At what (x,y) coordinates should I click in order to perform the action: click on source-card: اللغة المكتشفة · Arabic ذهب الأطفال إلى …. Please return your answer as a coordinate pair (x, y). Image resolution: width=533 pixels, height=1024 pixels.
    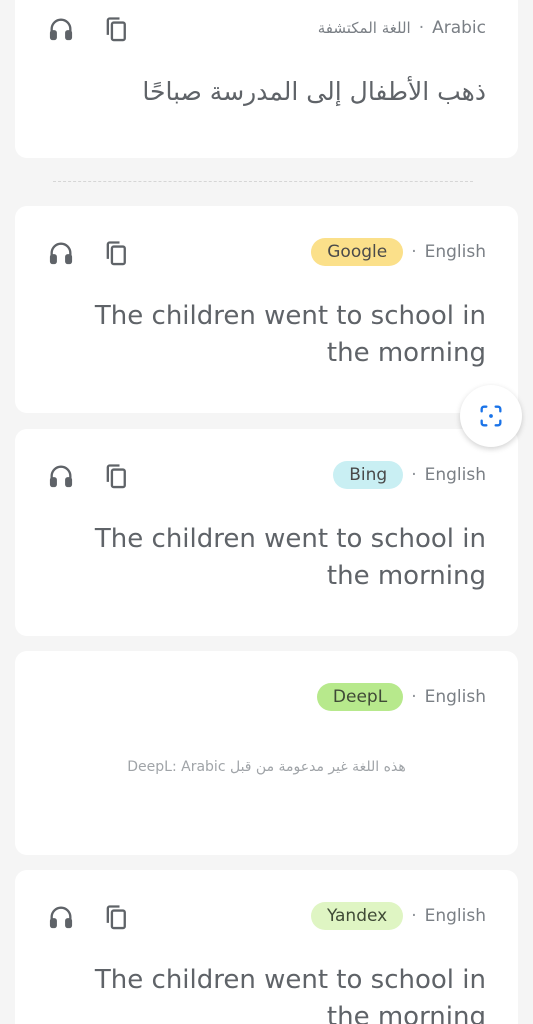
    Looking at the image, I should click on (266, 79).